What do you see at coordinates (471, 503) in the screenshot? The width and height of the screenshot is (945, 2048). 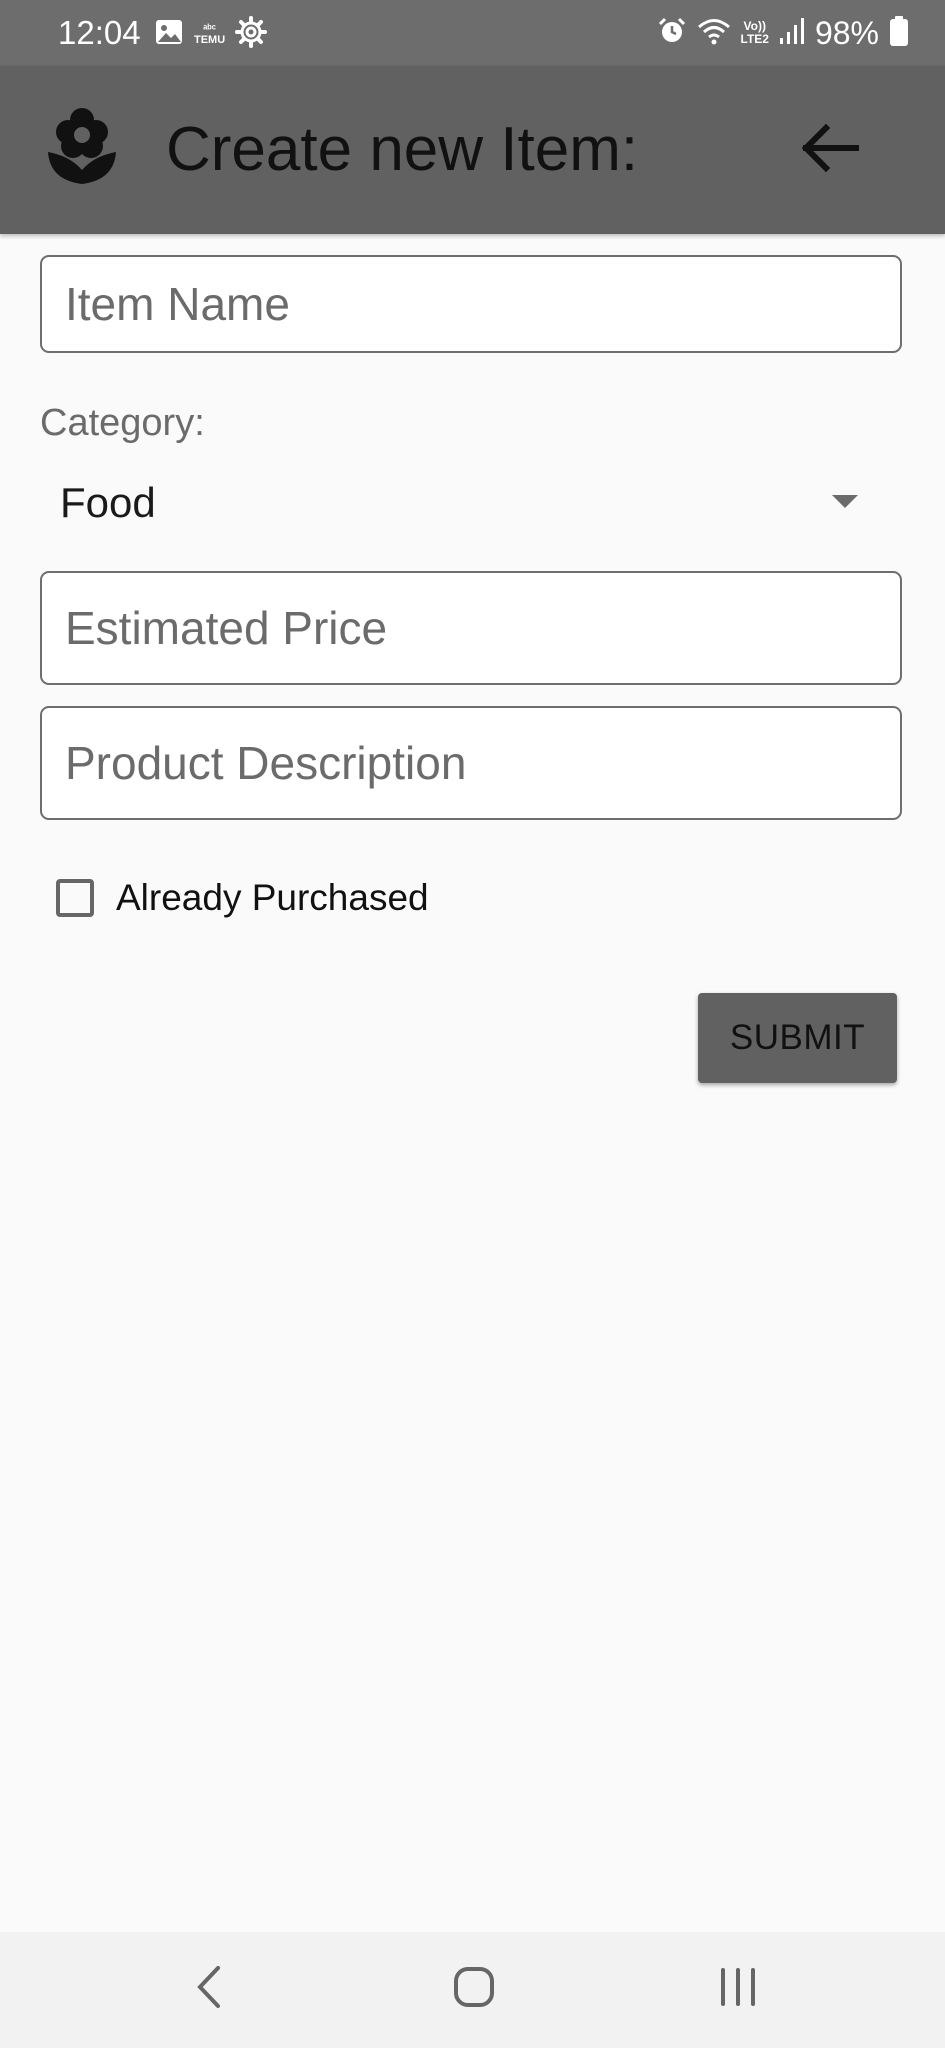 I see `category-dropdown: Food` at bounding box center [471, 503].